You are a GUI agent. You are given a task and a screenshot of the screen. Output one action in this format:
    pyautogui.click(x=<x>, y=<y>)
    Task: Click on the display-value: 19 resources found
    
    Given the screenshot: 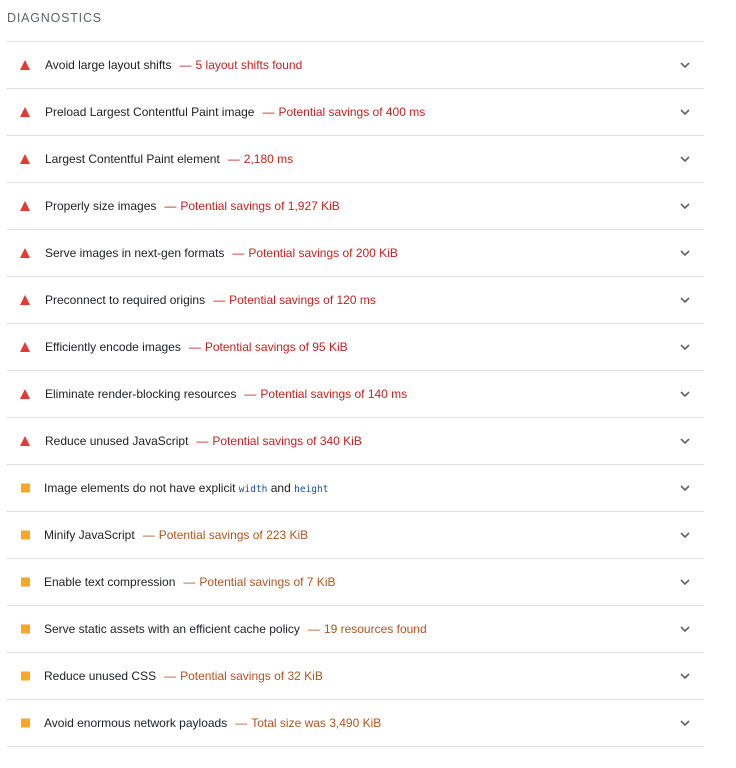 What is the action you would take?
    pyautogui.click(x=375, y=629)
    